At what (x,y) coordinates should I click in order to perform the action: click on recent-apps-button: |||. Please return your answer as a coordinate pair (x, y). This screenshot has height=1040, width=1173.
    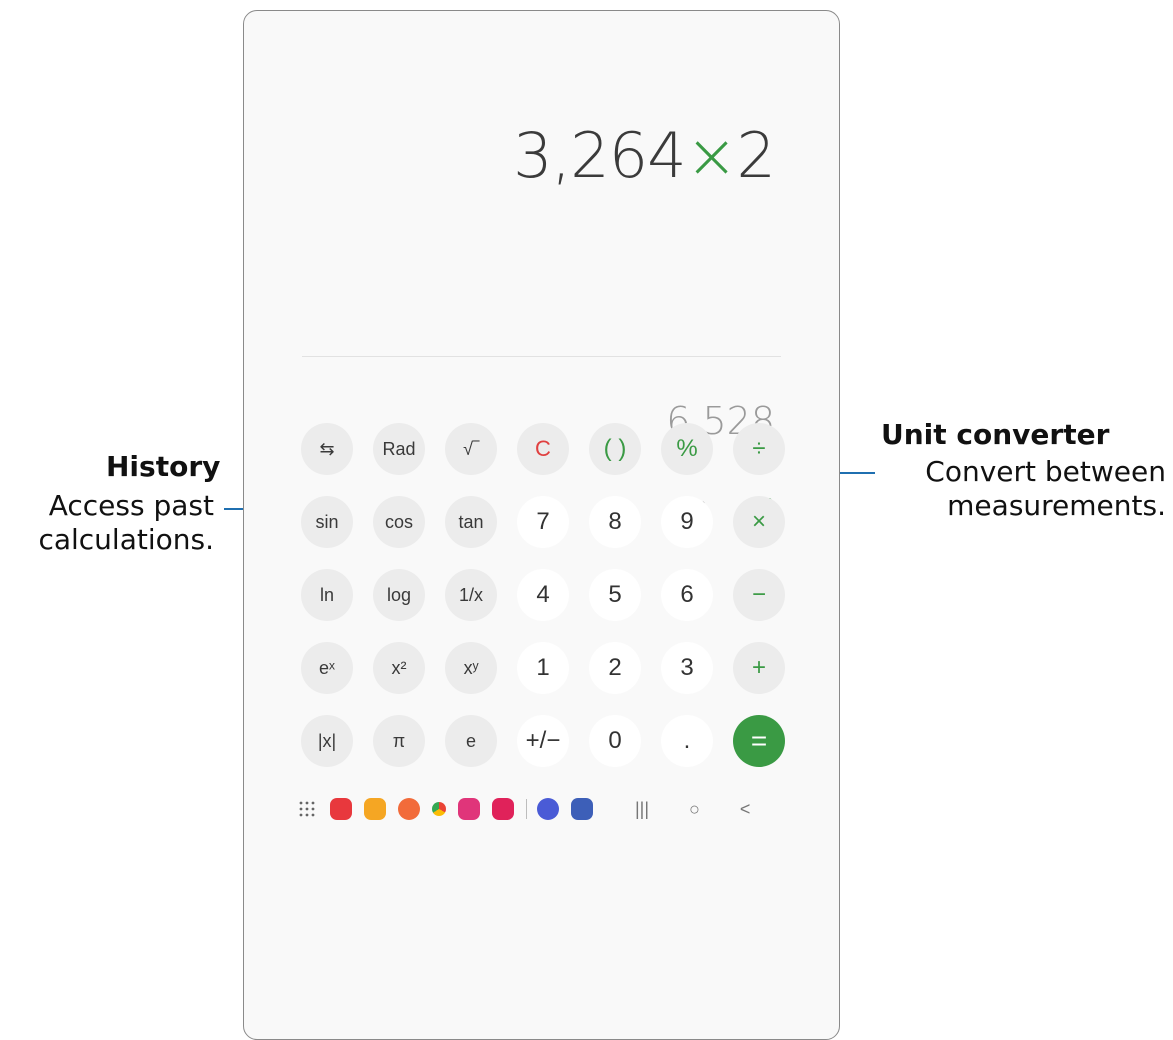
    Looking at the image, I should click on (642, 809).